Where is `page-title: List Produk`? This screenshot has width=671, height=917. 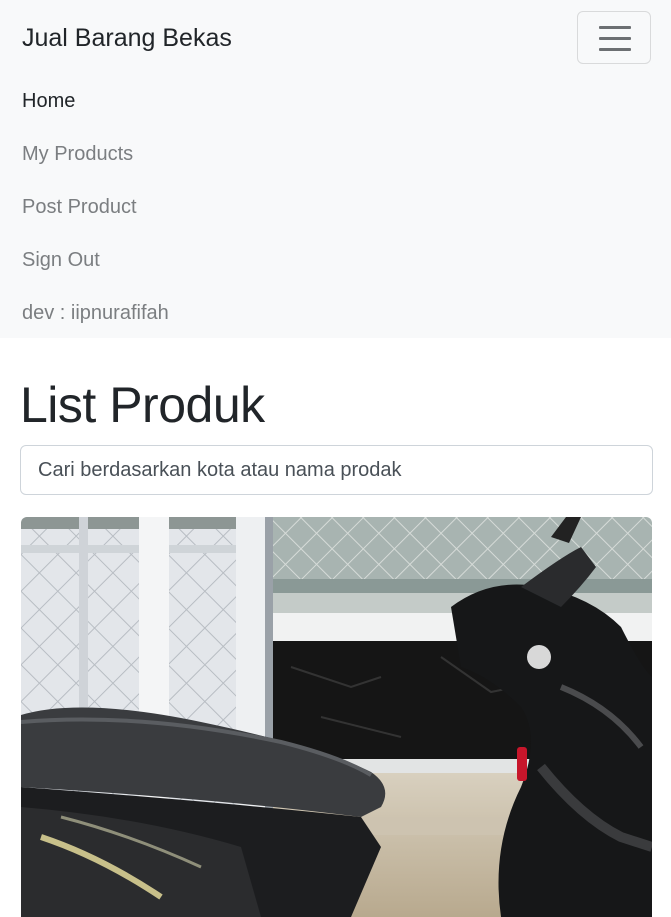 page-title: List Produk is located at coordinates (142, 405).